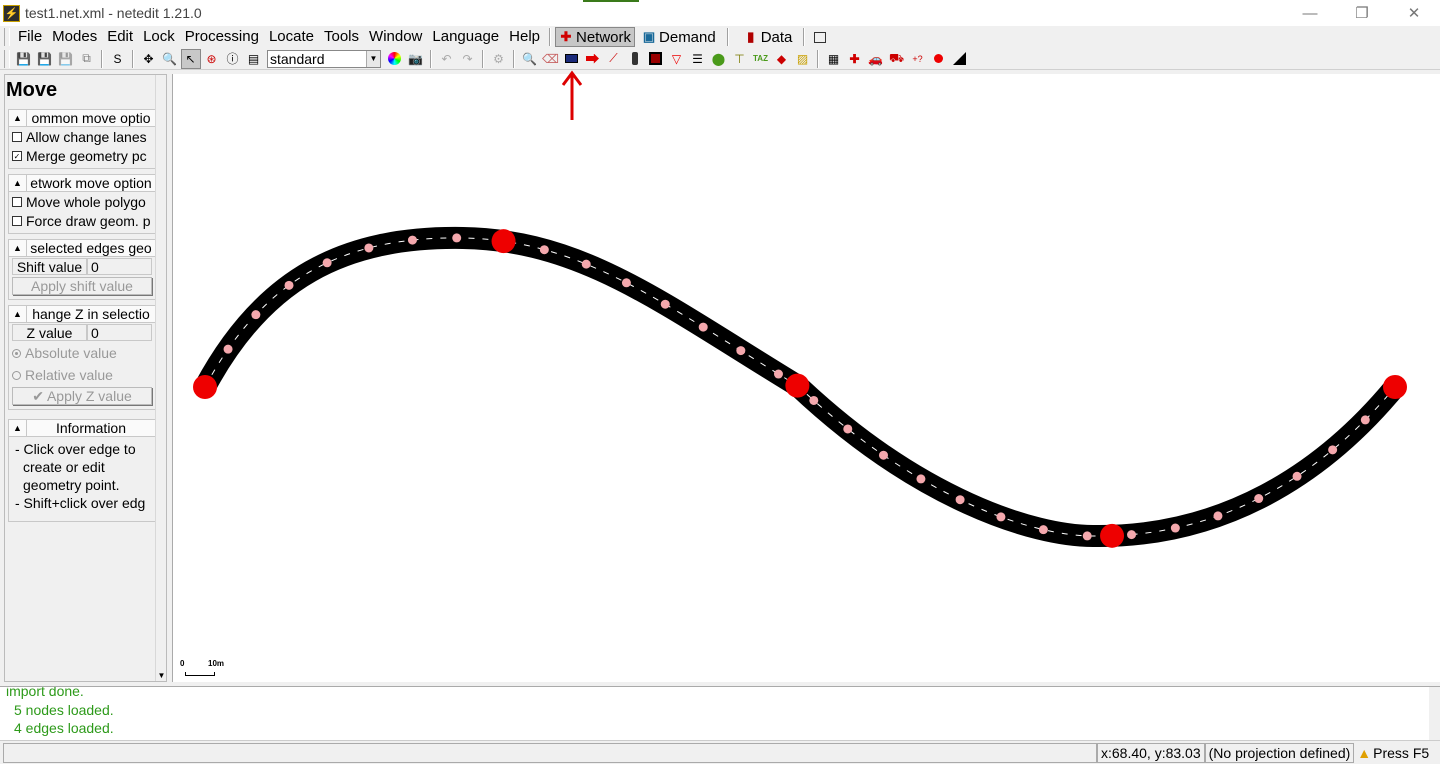 This screenshot has height=764, width=1440. Describe the element at coordinates (82, 396) in the screenshot. I see `apply-z-button: ✔ Apply Z value` at that location.